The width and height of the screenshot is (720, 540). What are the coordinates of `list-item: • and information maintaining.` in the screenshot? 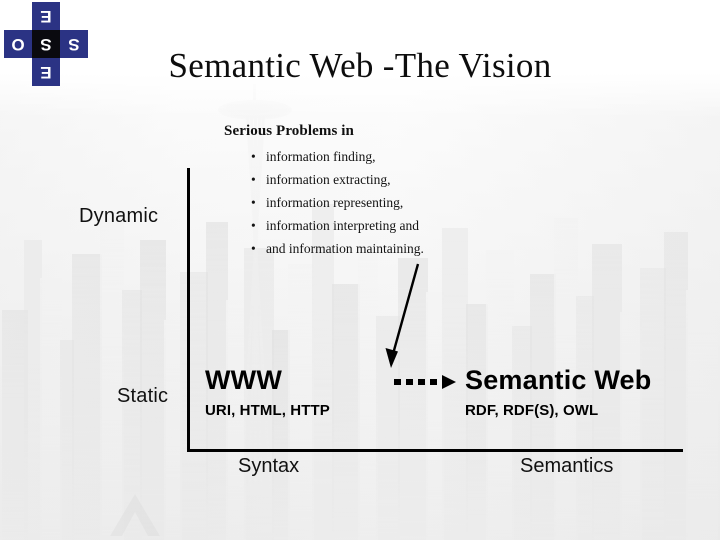 It's located at (387, 248).